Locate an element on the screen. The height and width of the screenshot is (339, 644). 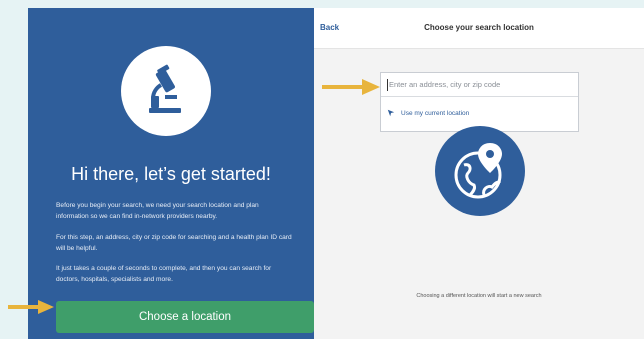
microscope-icon is located at coordinates (165, 88).